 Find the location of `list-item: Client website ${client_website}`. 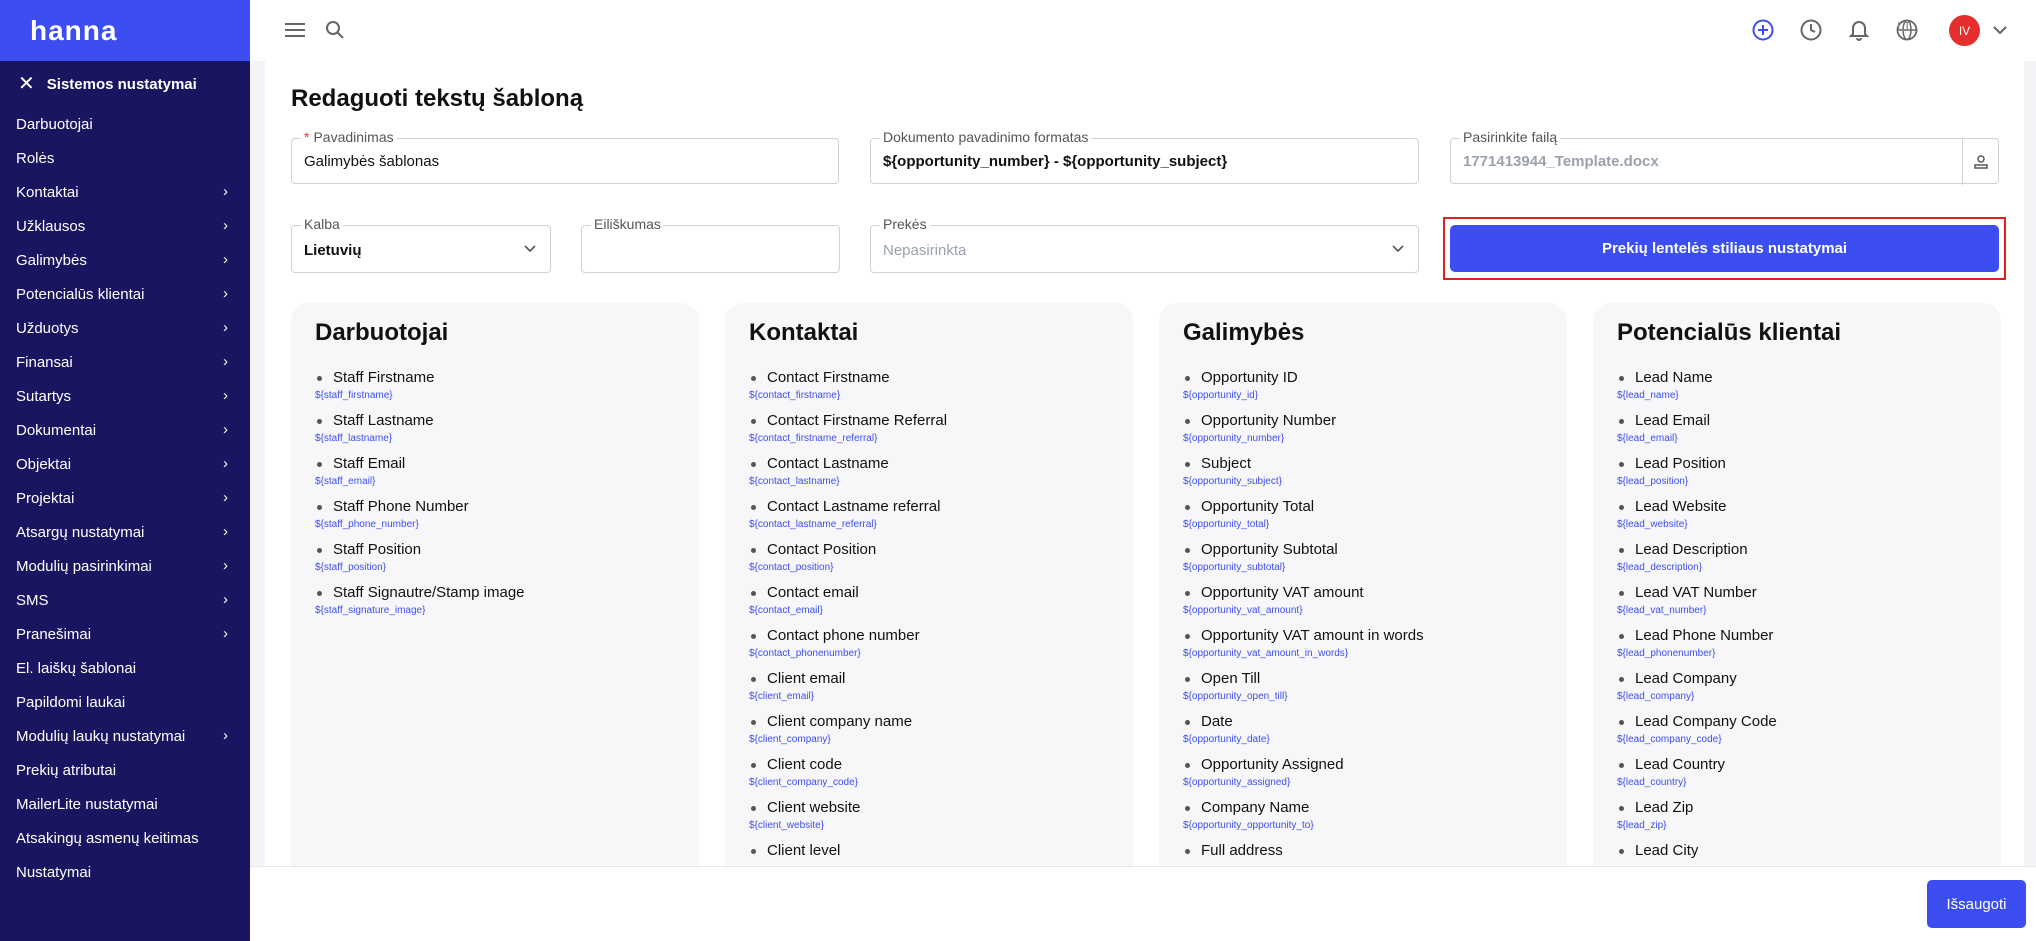

list-item: Client website ${client_website} is located at coordinates (848, 820).